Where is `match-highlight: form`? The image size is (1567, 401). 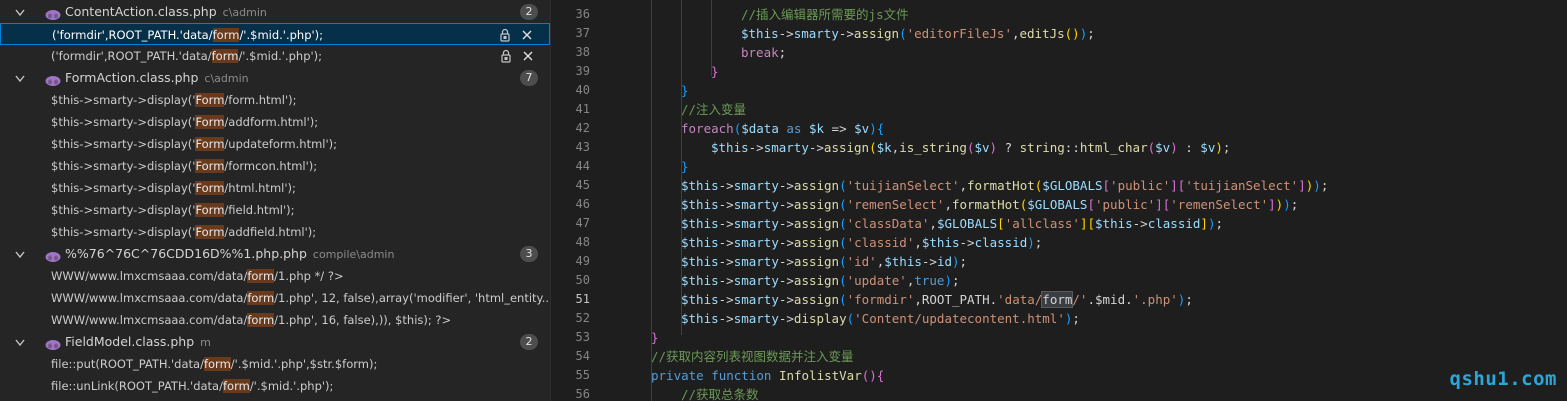
match-highlight: form is located at coordinates (261, 276).